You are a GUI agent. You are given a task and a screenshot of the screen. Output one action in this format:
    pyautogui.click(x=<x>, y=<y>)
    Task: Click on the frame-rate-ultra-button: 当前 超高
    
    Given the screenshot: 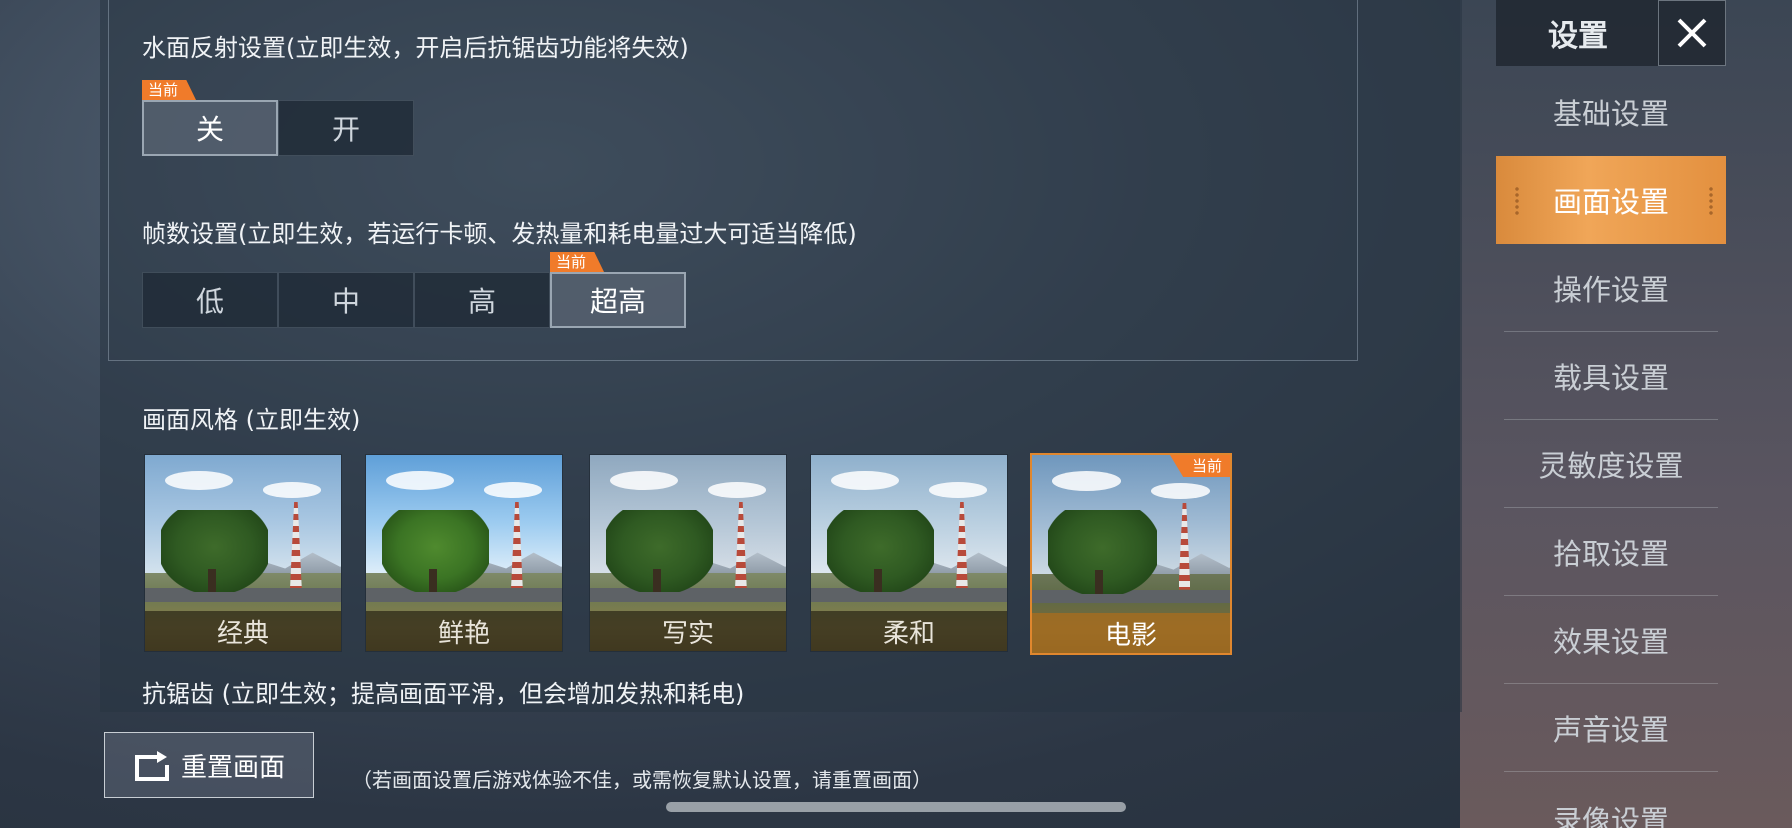 What is the action you would take?
    pyautogui.click(x=618, y=290)
    